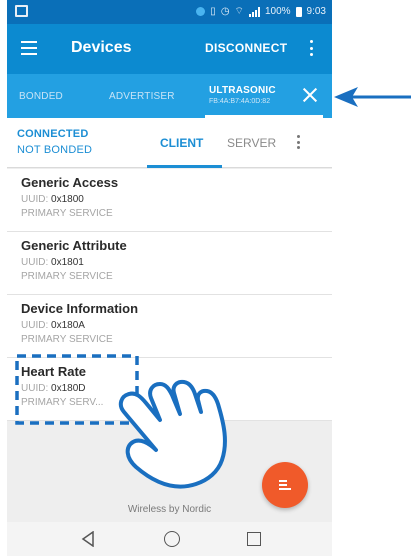 The width and height of the screenshot is (417, 556). I want to click on service-uuid-row: UUID: 0x180D, so click(176, 389).